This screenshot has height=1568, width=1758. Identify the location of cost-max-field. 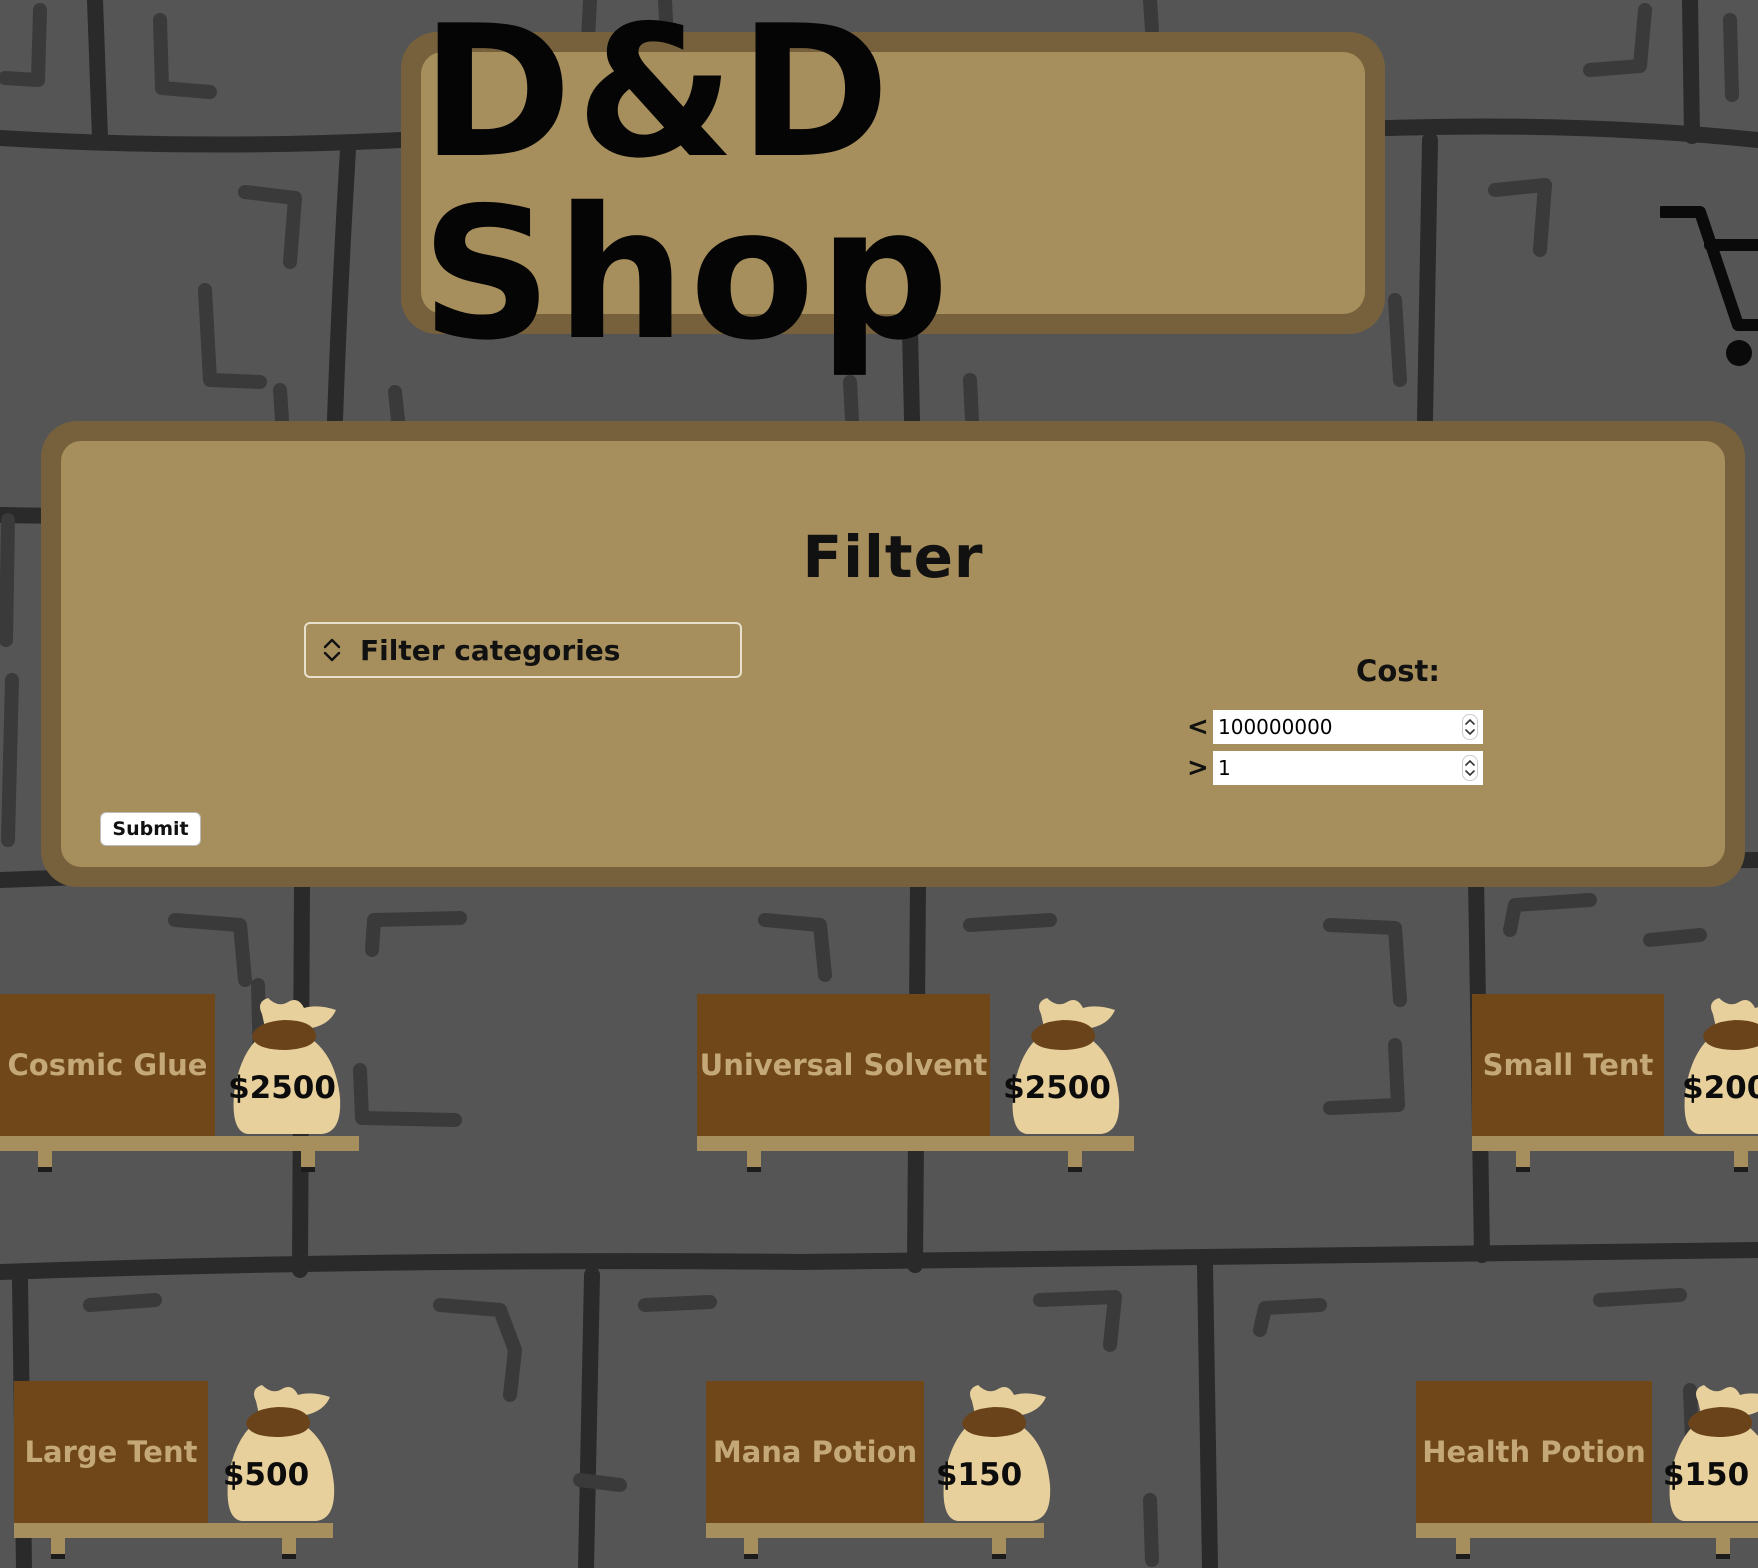
(1348, 727).